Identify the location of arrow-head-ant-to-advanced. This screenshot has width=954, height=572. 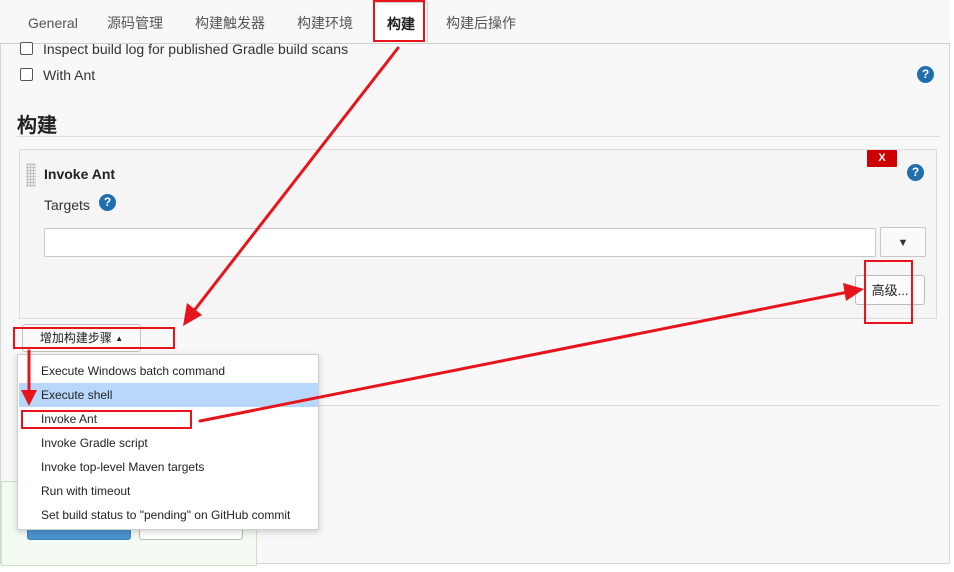
(853, 292).